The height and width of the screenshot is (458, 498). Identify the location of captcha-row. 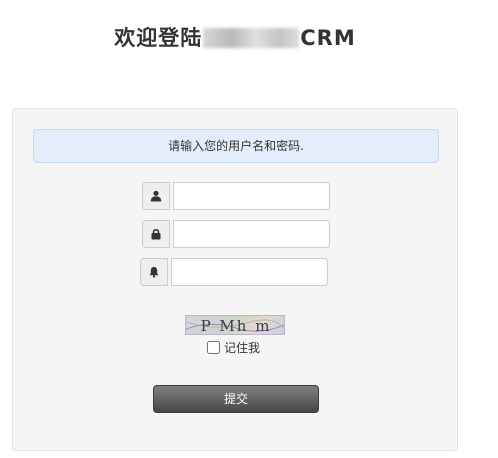
(234, 272).